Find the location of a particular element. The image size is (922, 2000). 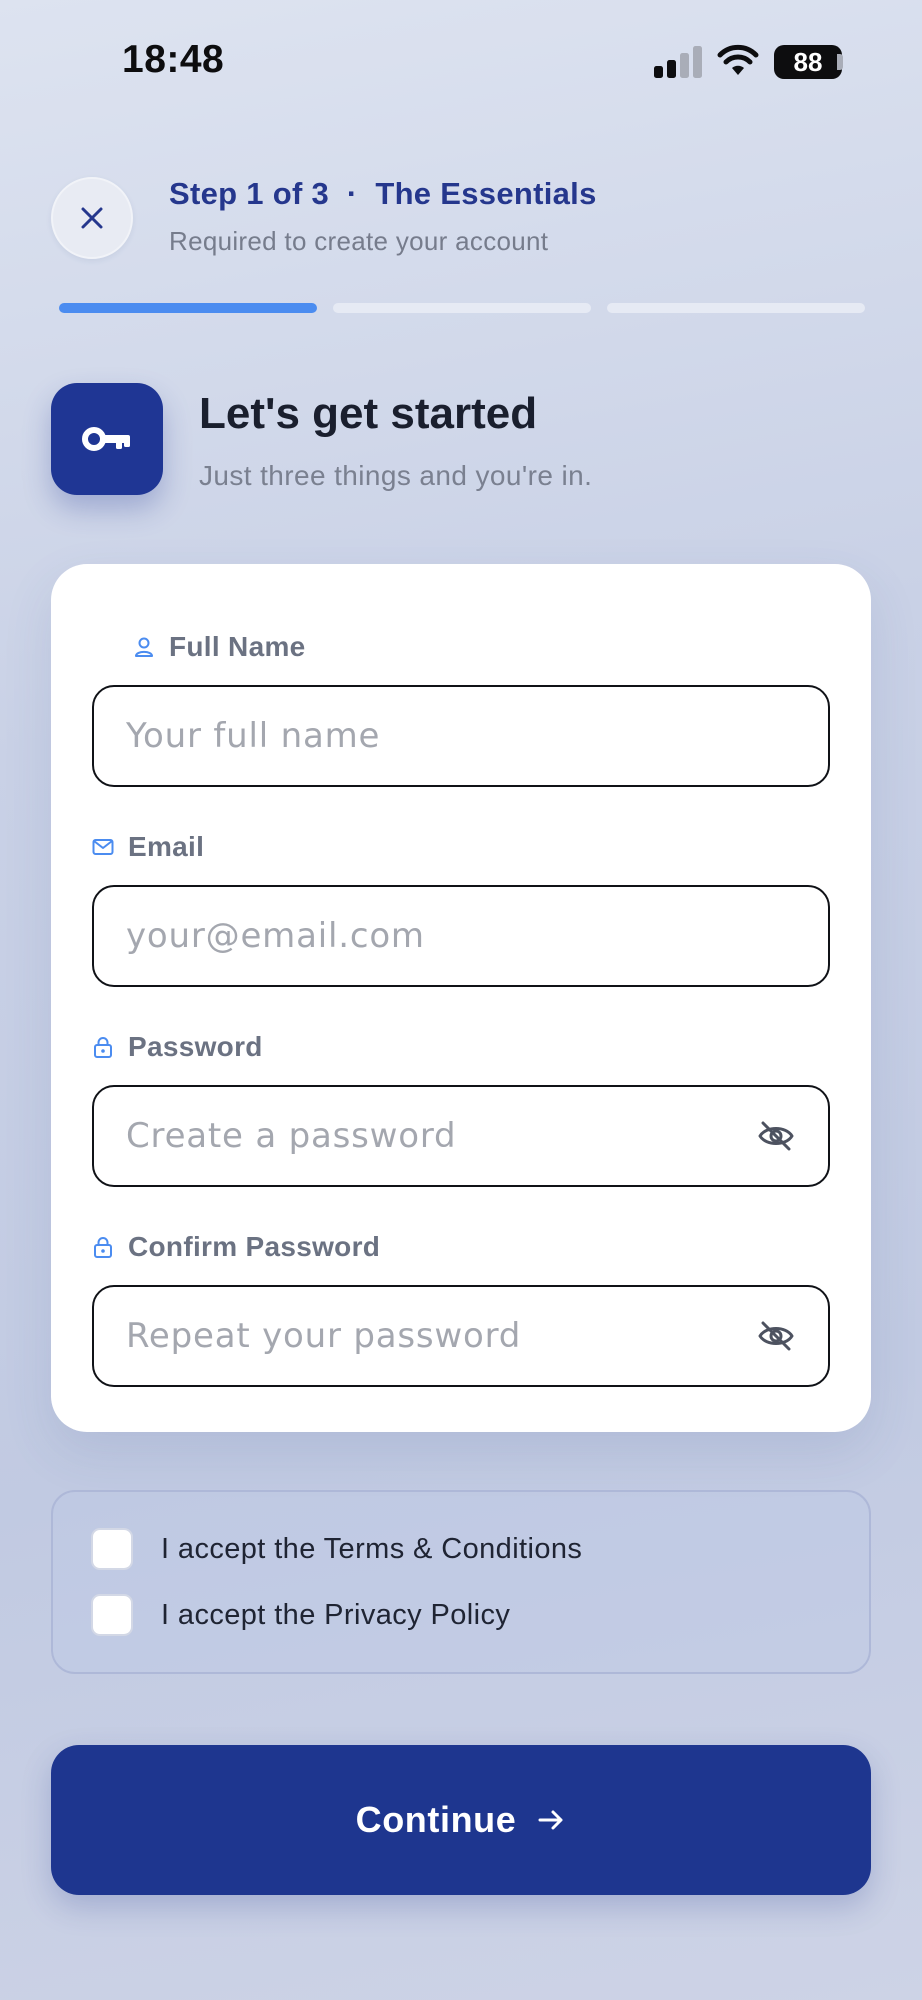

terms-checkbox is located at coordinates (112, 1549).